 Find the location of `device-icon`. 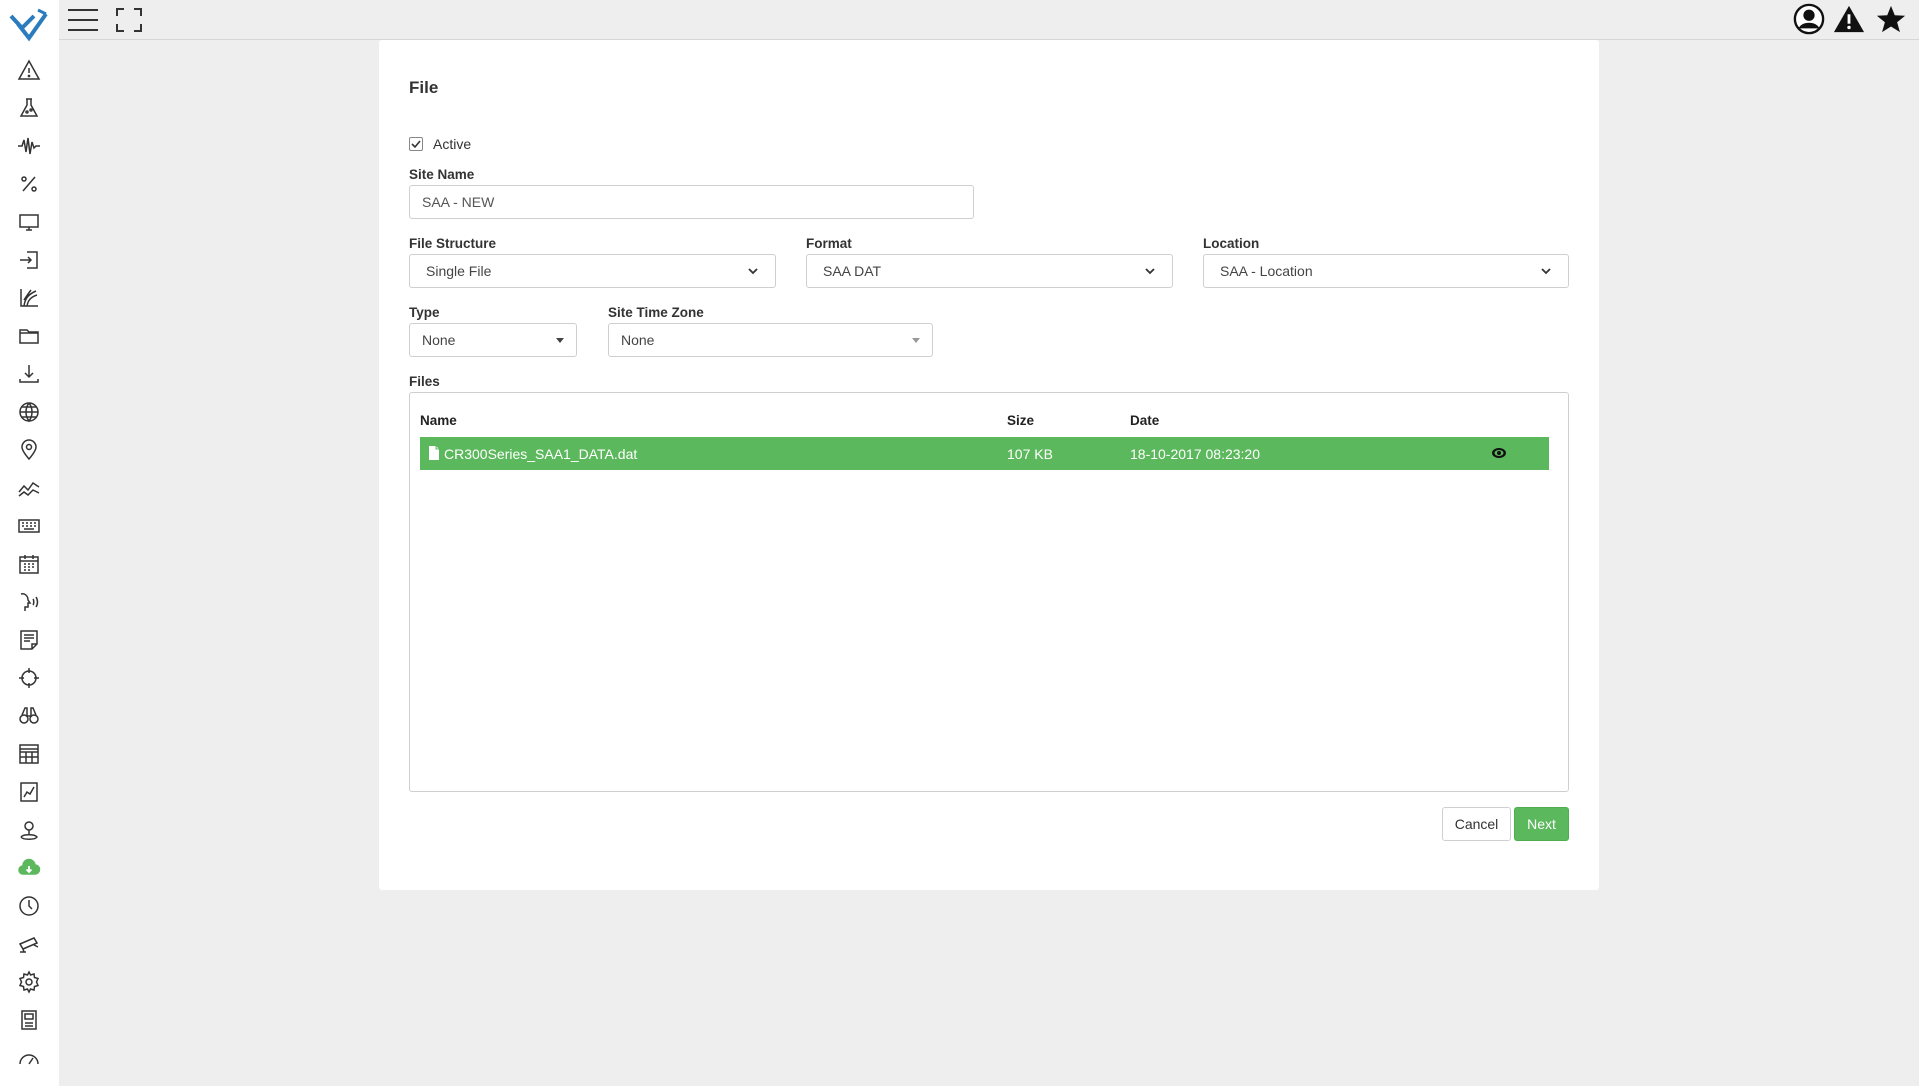

device-icon is located at coordinates (29, 1020).